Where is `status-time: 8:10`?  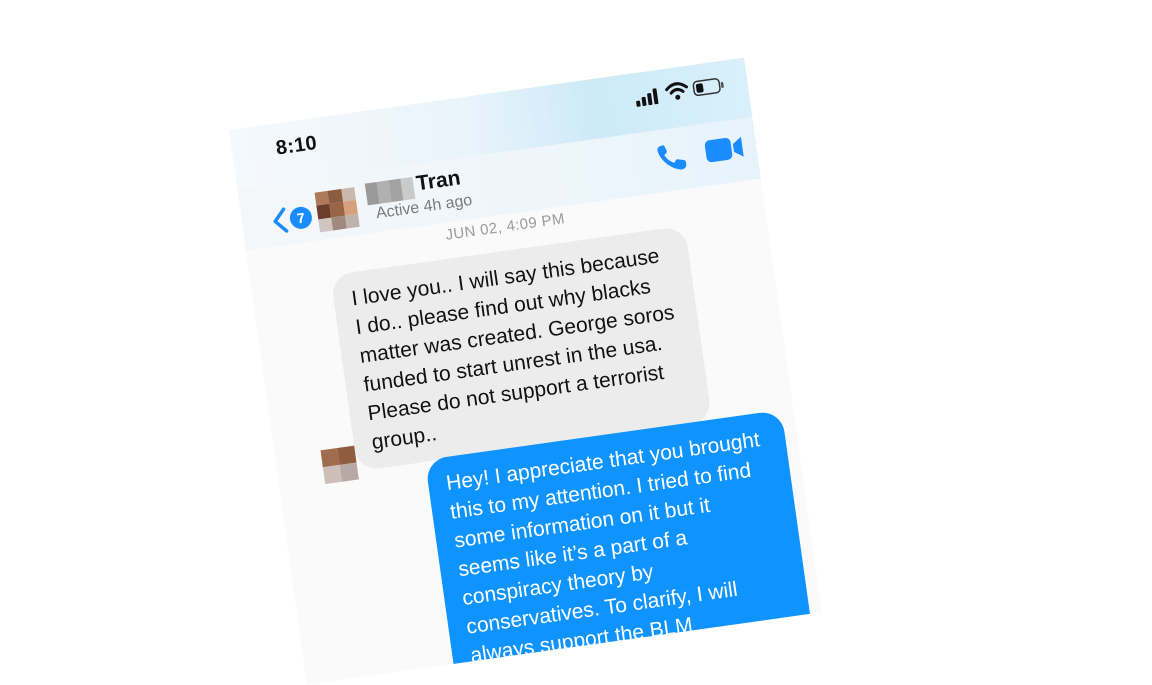 status-time: 8:10 is located at coordinates (296, 146).